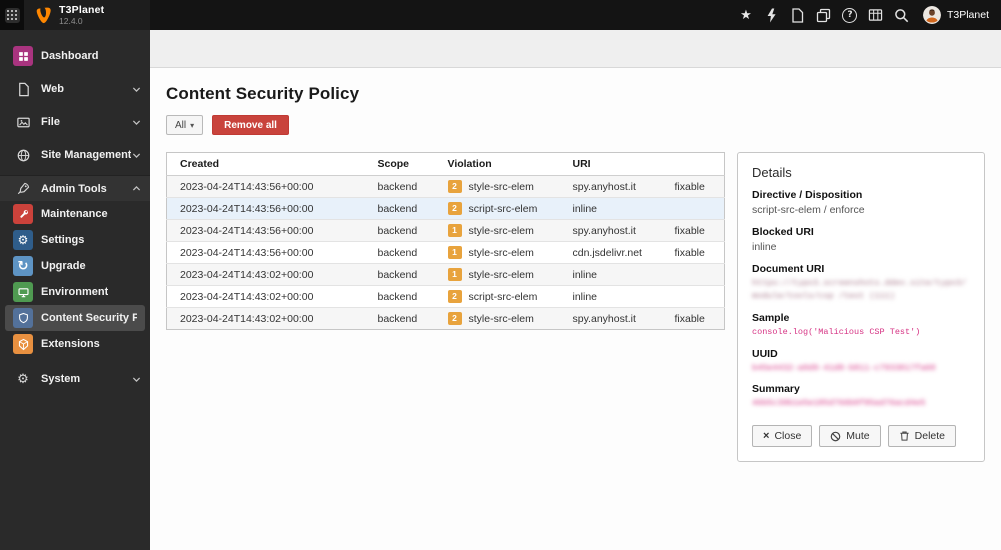 The width and height of the screenshot is (1001, 550). I want to click on sidebar-item-content-security-policy: Content Security Policy, so click(75, 318).